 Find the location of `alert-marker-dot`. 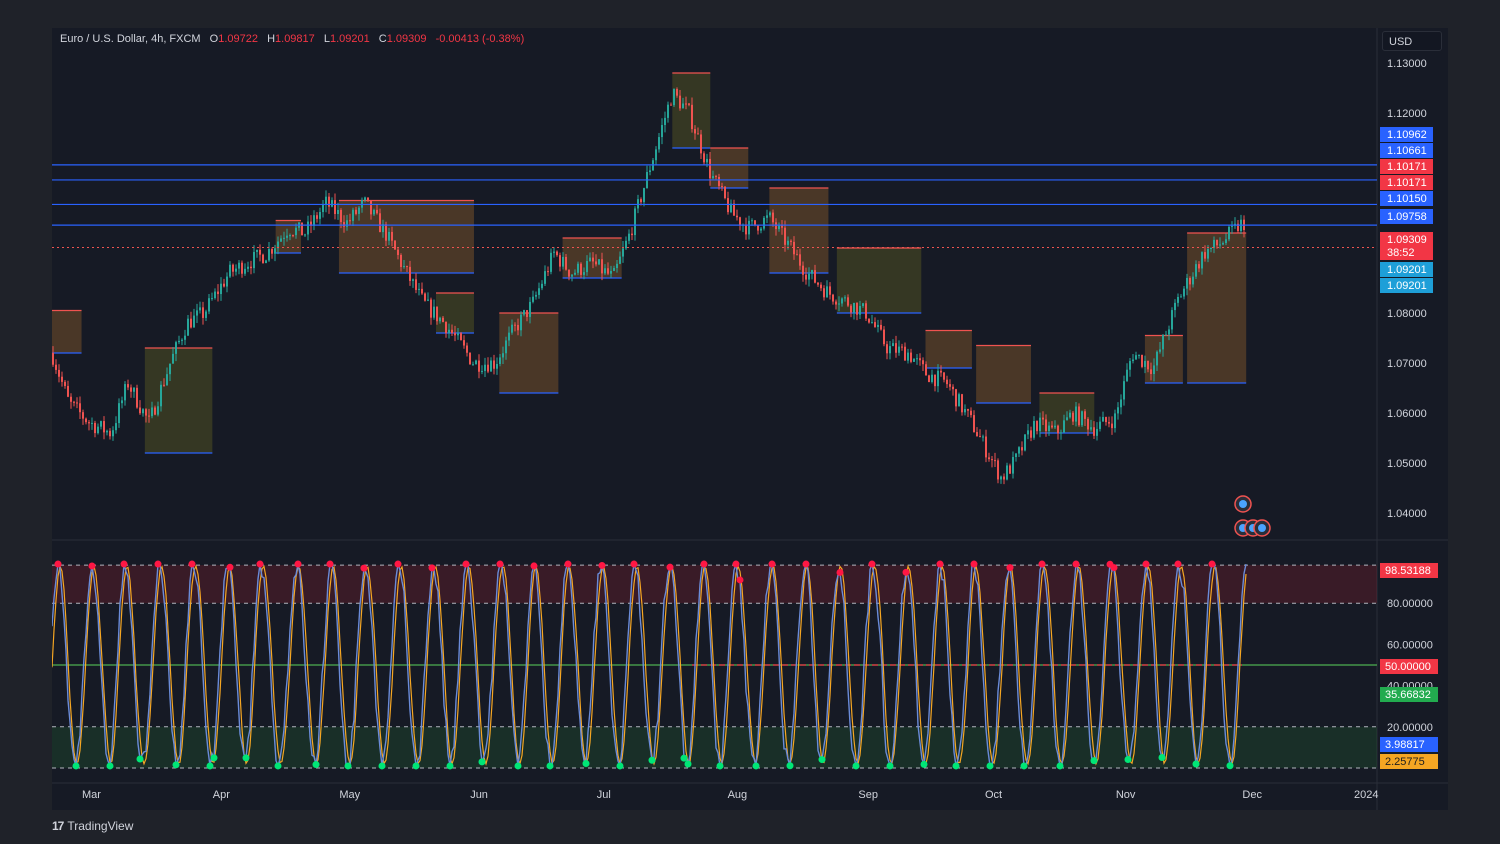

alert-marker-dot is located at coordinates (1262, 528).